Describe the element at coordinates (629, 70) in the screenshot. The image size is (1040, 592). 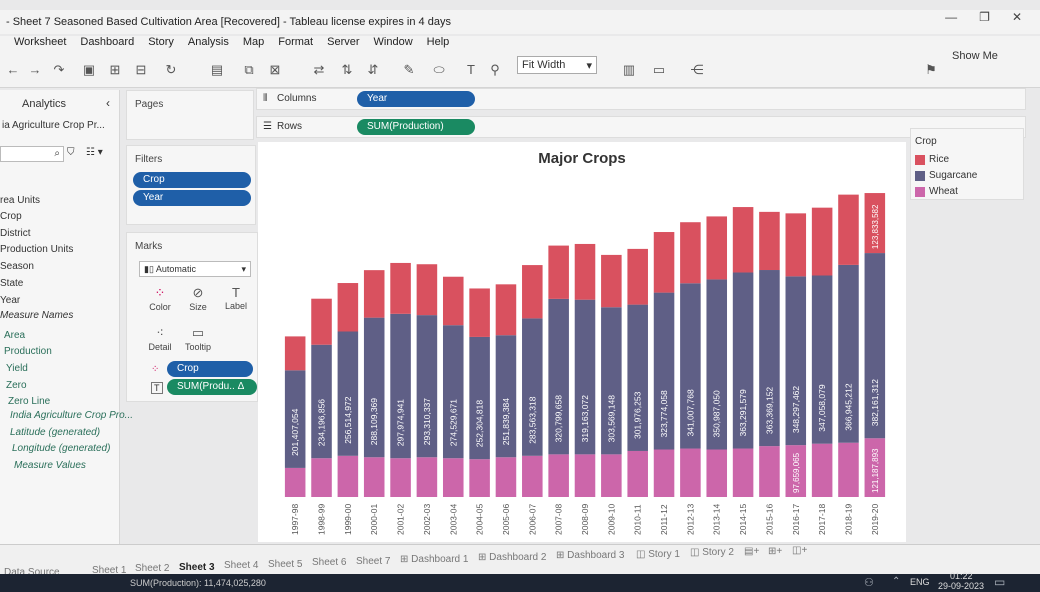
I see `cards-icon: ▥` at that location.